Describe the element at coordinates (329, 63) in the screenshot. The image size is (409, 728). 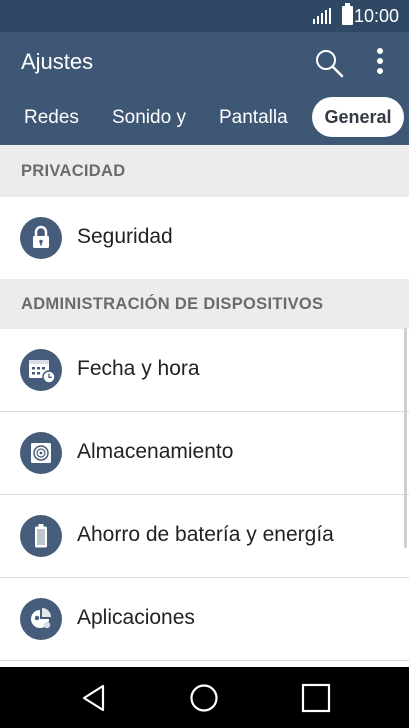
I see `search-icon` at that location.